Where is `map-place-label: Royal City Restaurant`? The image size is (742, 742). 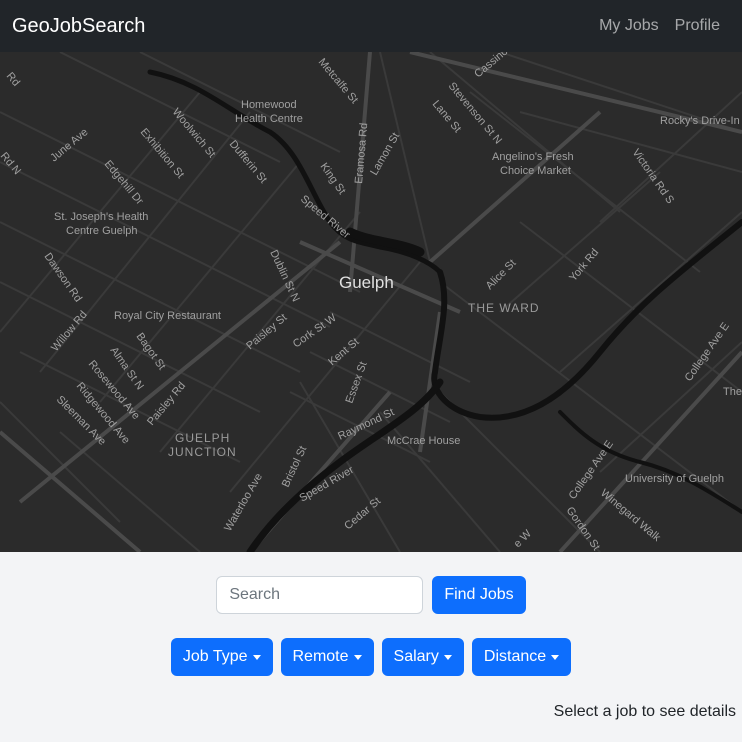 map-place-label: Royal City Restaurant is located at coordinates (167, 316).